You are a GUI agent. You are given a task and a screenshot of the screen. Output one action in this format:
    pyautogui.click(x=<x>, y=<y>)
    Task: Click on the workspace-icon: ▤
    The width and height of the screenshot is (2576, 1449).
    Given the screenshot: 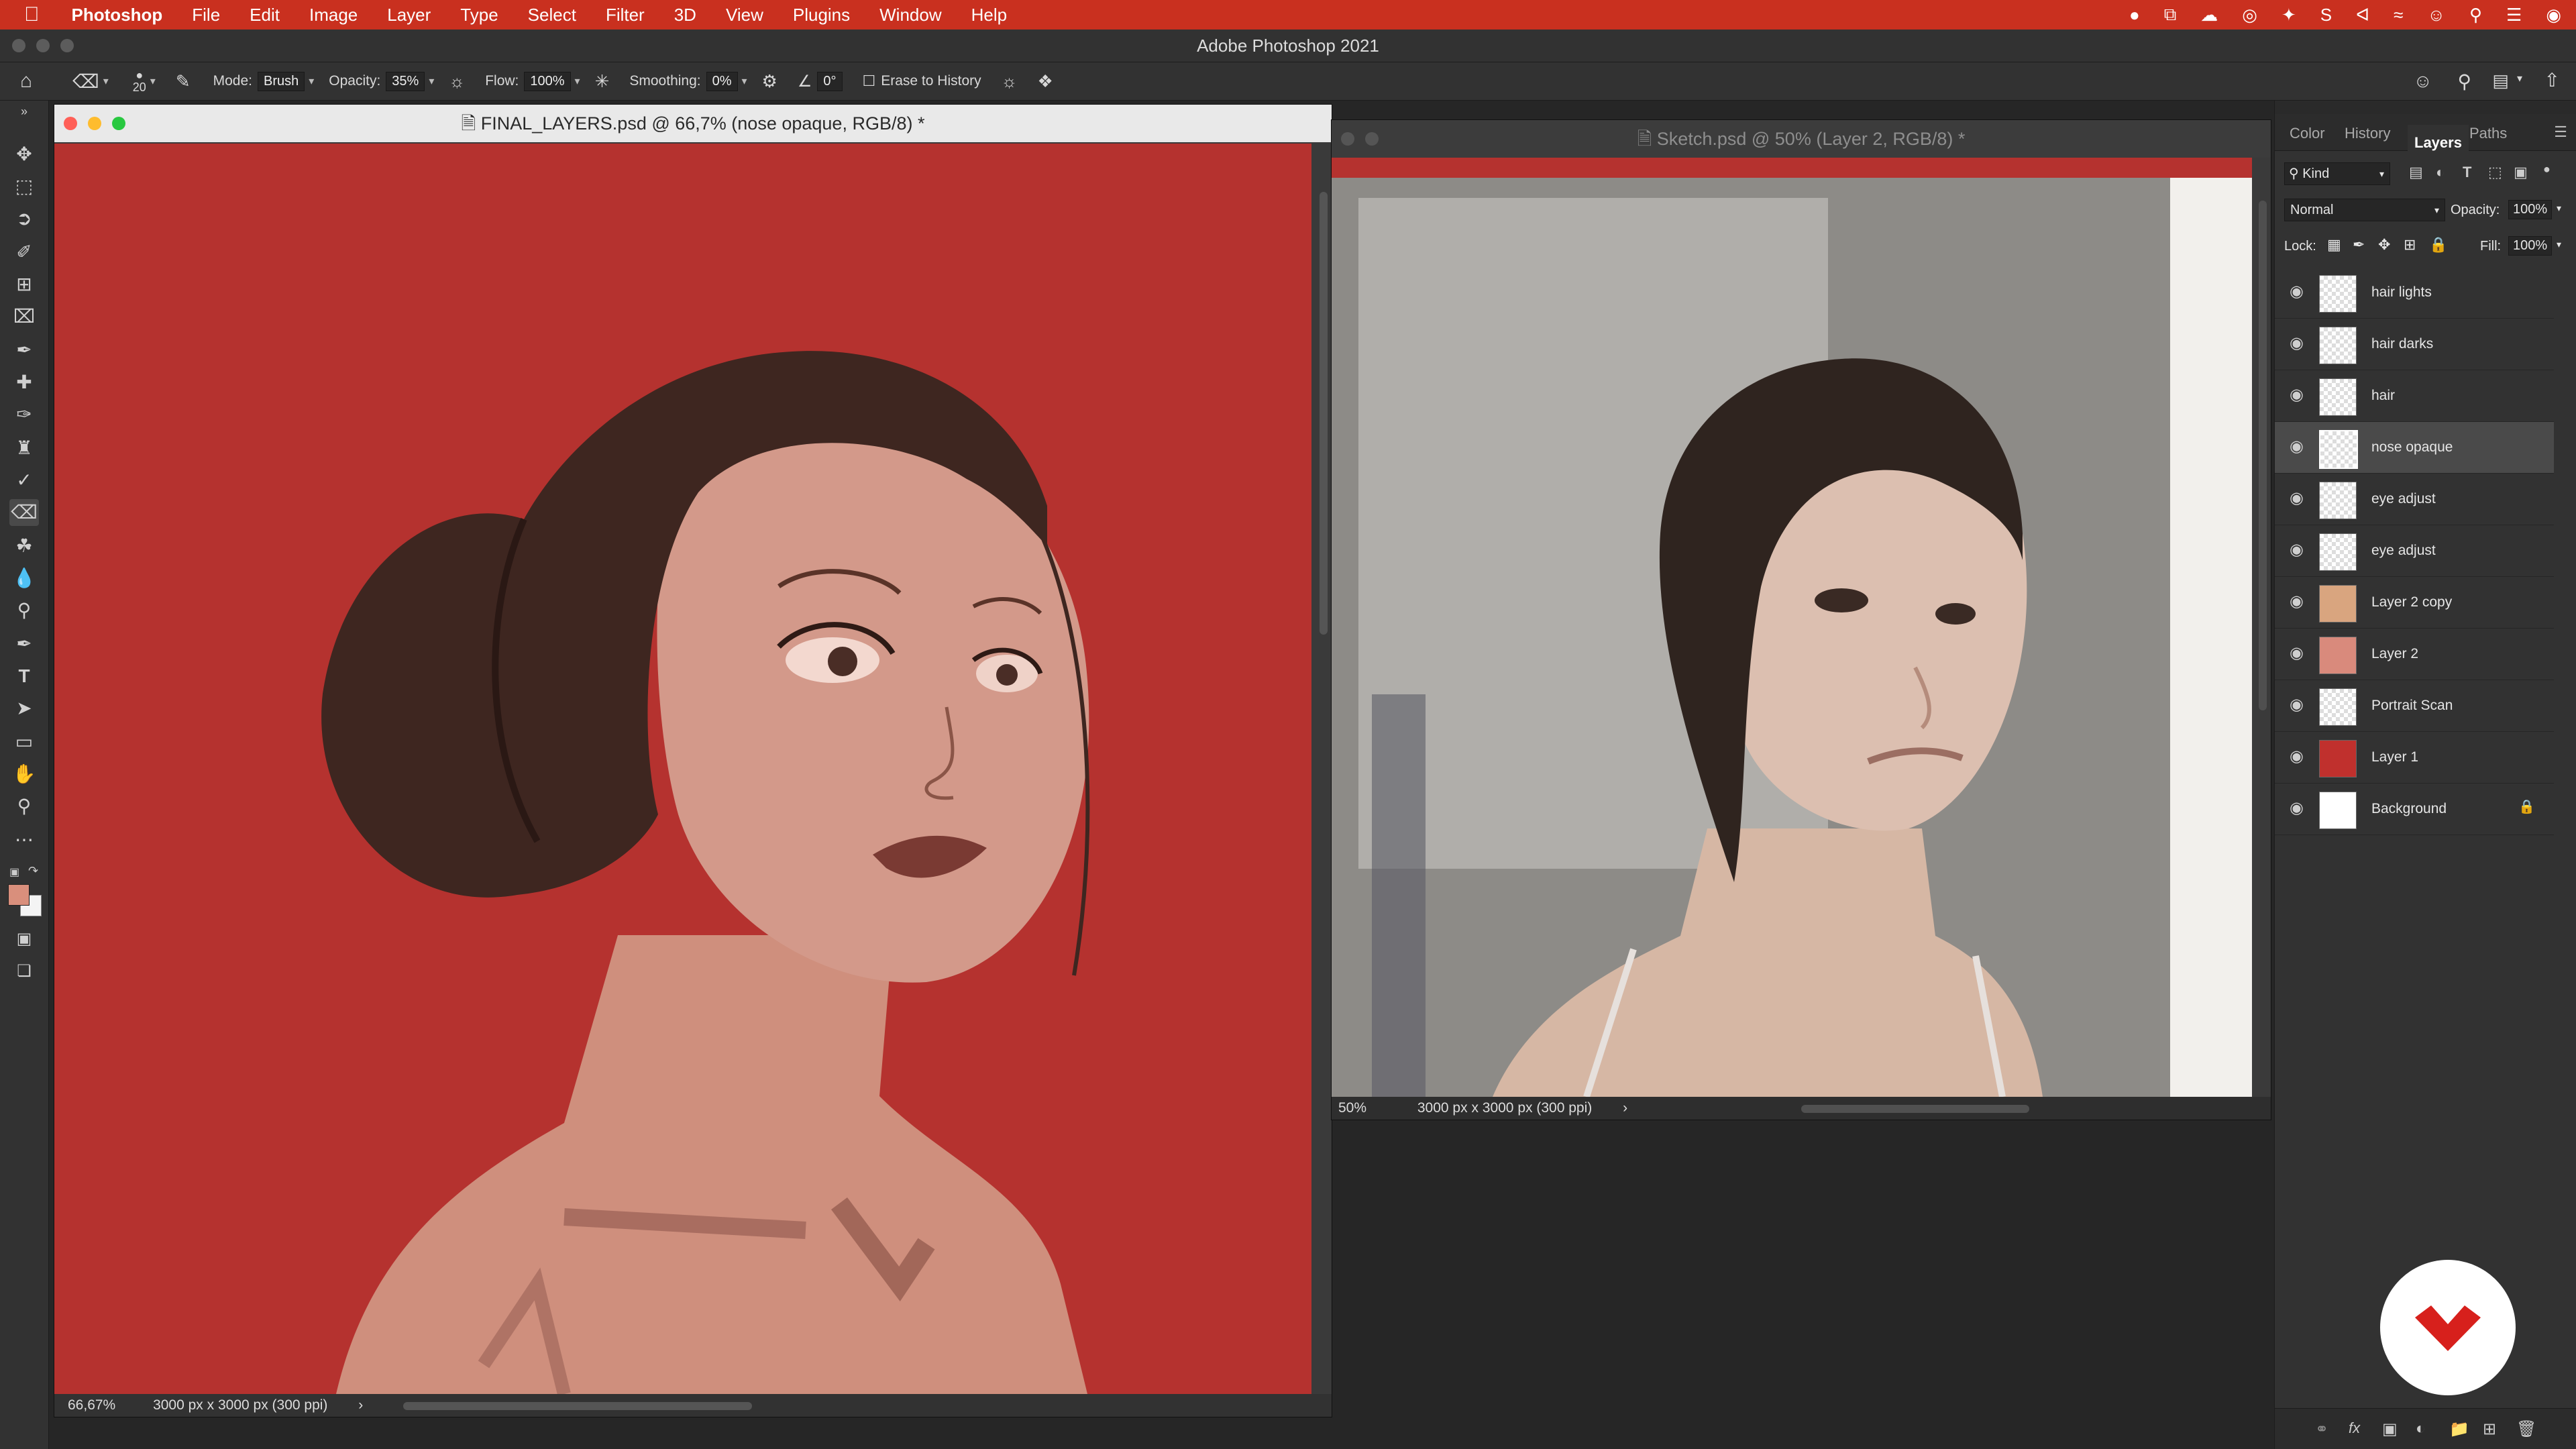 What is the action you would take?
    pyautogui.click(x=2500, y=80)
    